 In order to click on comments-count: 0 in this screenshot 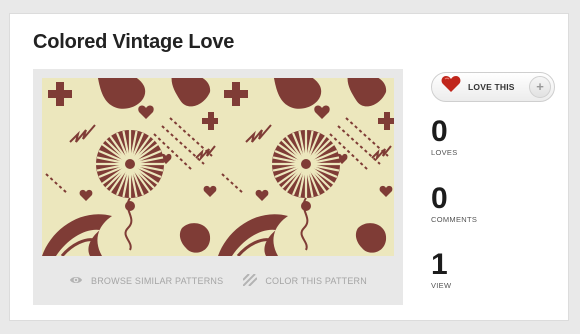, I will do `click(439, 198)`.